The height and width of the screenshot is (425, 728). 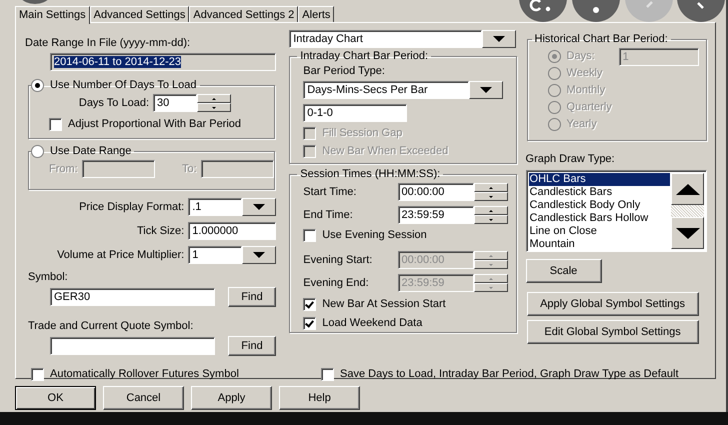 I want to click on date-range-field: 2014-06-11 to 2014-12-23, so click(x=163, y=62).